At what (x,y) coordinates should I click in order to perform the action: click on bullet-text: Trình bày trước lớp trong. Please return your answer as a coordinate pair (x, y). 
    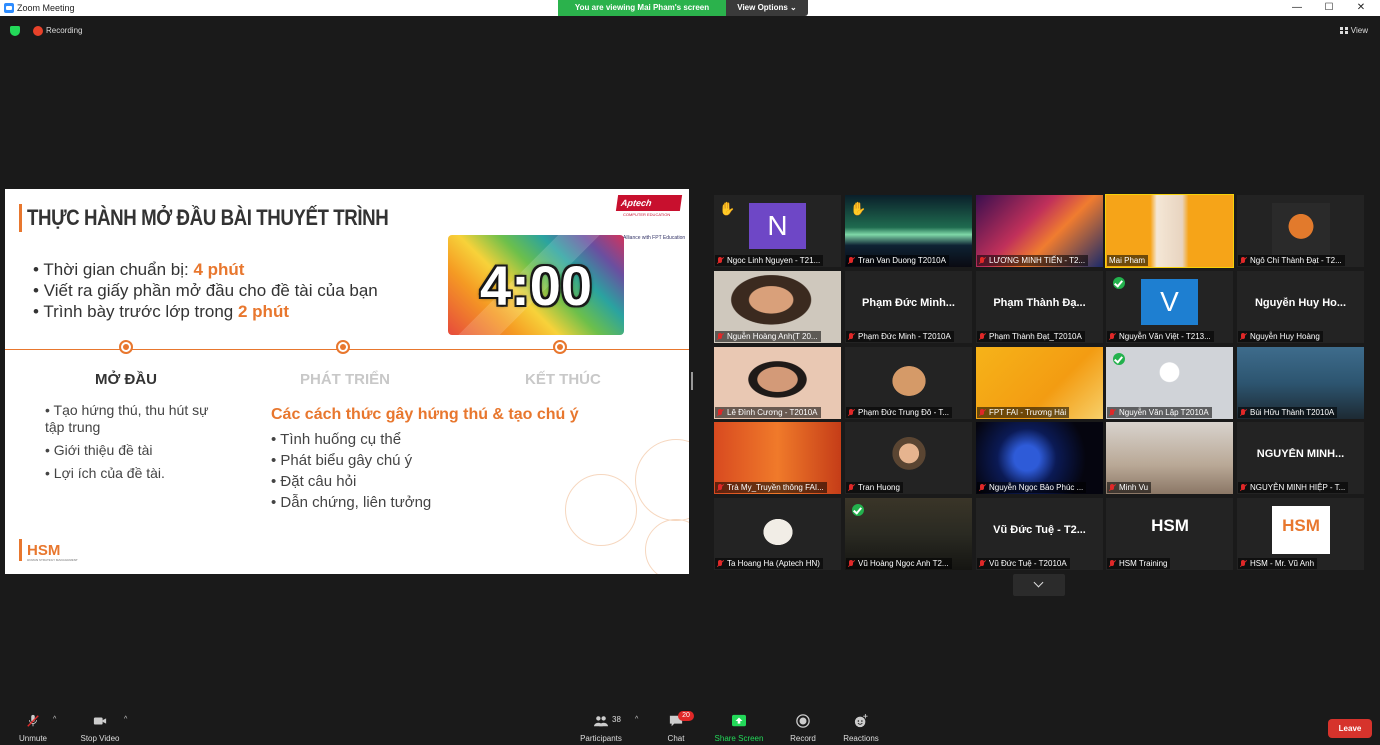
    Looking at the image, I should click on (140, 311).